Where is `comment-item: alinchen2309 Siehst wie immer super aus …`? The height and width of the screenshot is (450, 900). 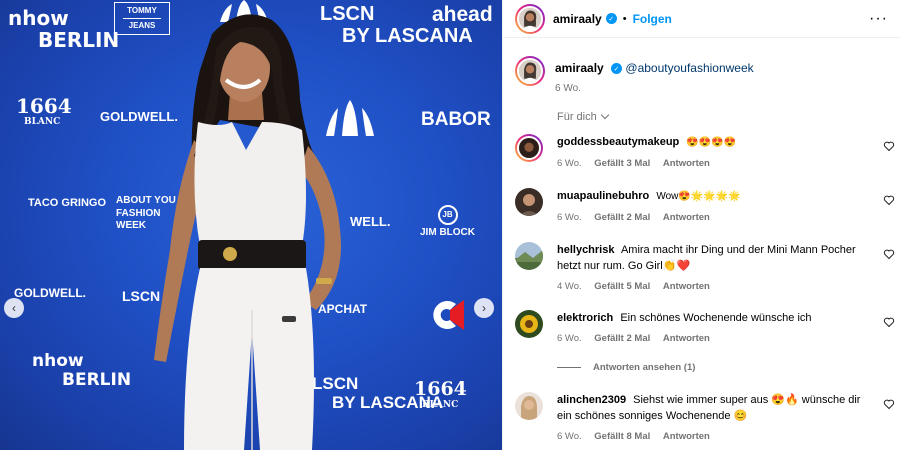 comment-item: alinchen2309 Siehst wie immer super aus … is located at coordinates (707, 417).